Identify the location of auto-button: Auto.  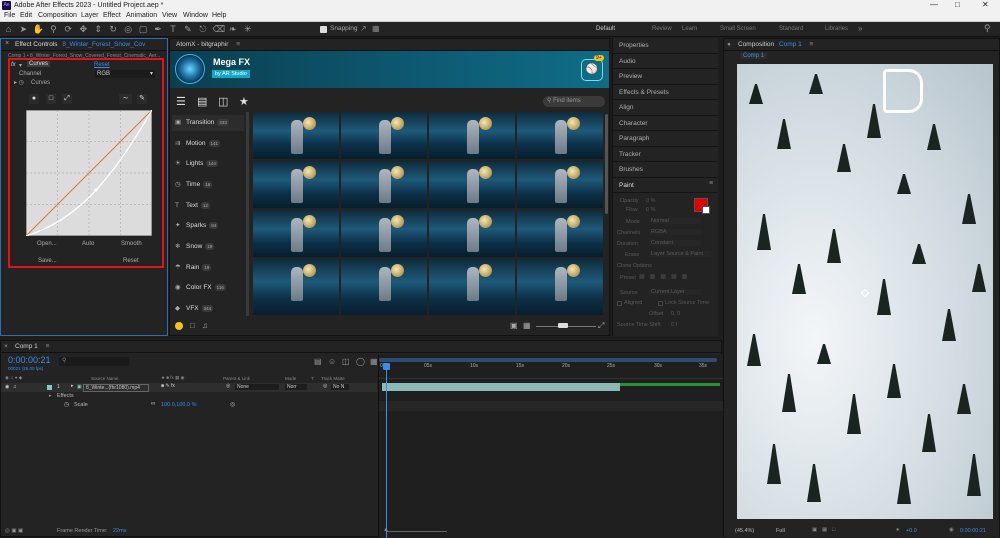
(88, 244).